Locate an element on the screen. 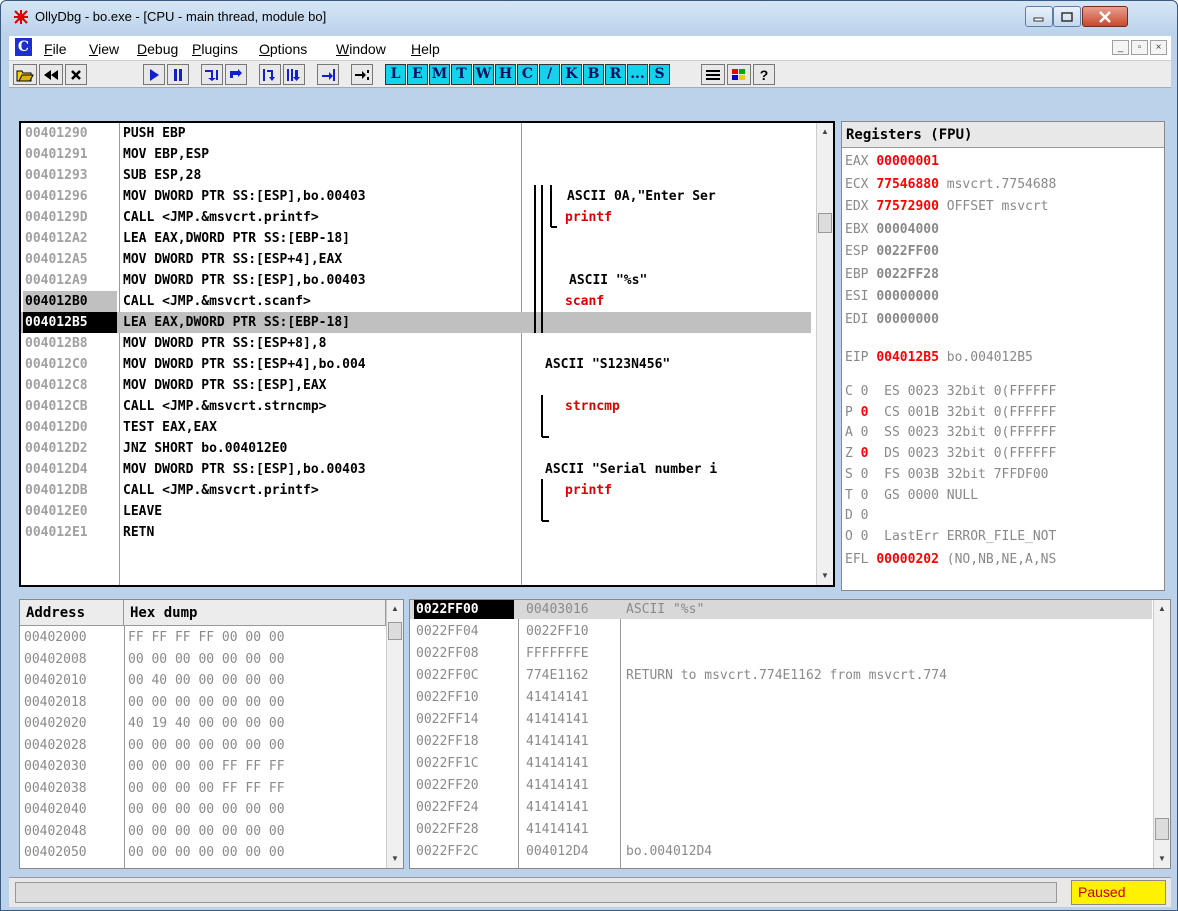 Image resolution: width=1178 pixels, height=911 pixels. open-button is located at coordinates (25, 74).